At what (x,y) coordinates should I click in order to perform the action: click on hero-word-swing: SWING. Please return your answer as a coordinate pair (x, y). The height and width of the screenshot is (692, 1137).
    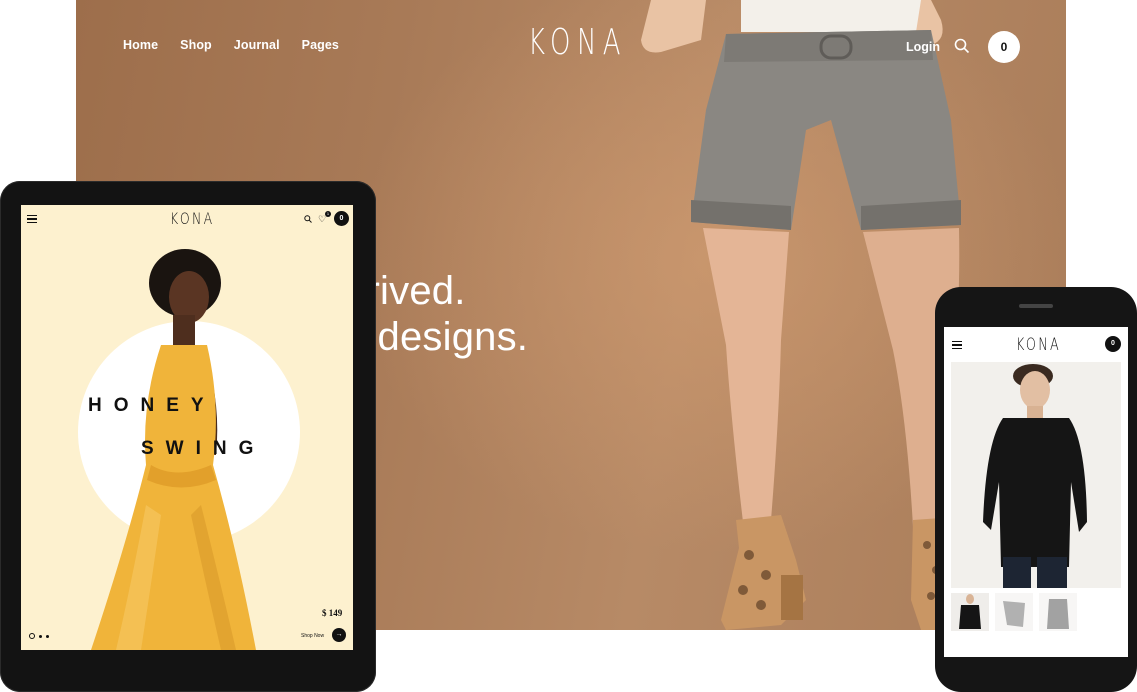
    Looking at the image, I should click on (203, 448).